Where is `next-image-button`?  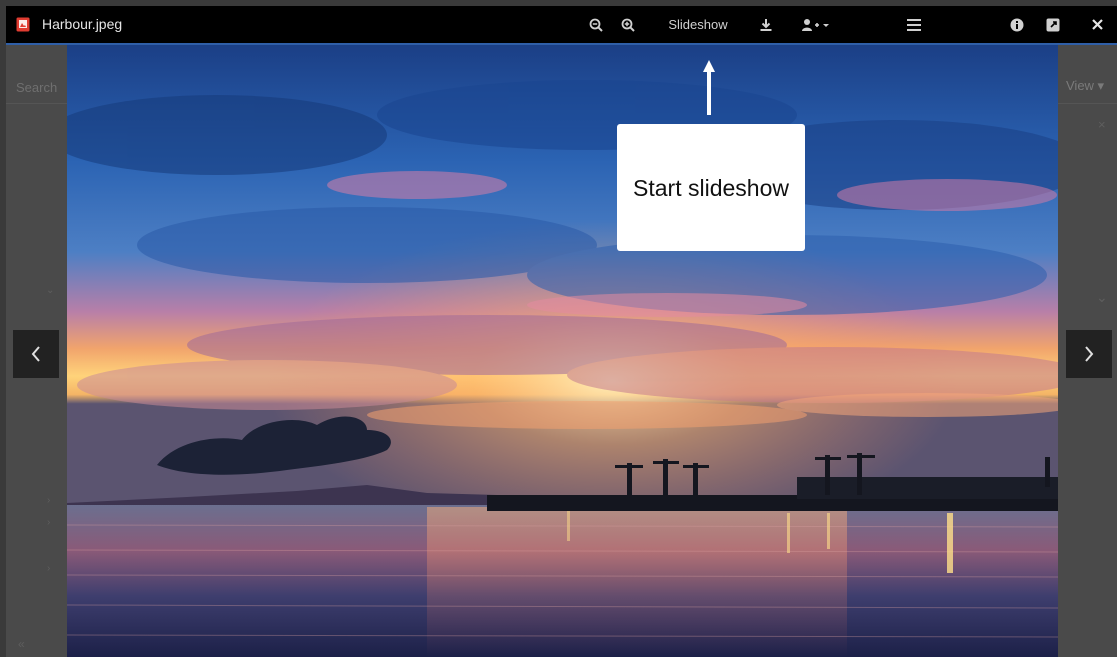 next-image-button is located at coordinates (1089, 354).